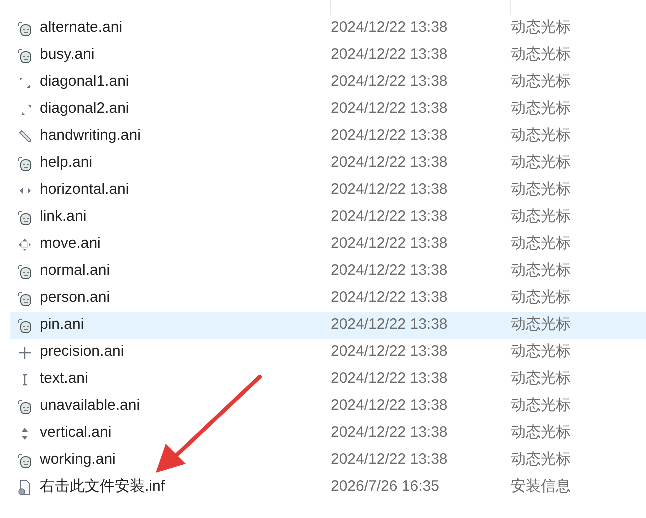  What do you see at coordinates (85, 82) in the screenshot?
I see `file-name: diagonal1.ani` at bounding box center [85, 82].